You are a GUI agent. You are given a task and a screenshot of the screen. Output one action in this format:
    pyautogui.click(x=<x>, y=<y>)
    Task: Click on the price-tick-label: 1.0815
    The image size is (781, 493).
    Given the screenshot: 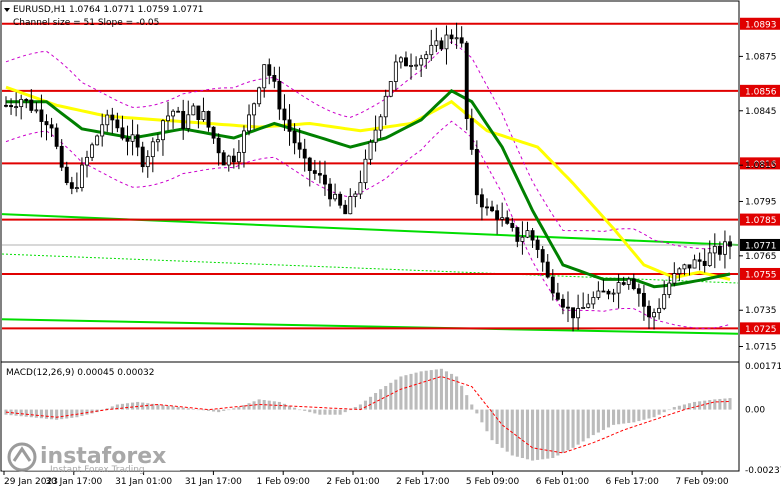 What is the action you would take?
    pyautogui.click(x=761, y=166)
    